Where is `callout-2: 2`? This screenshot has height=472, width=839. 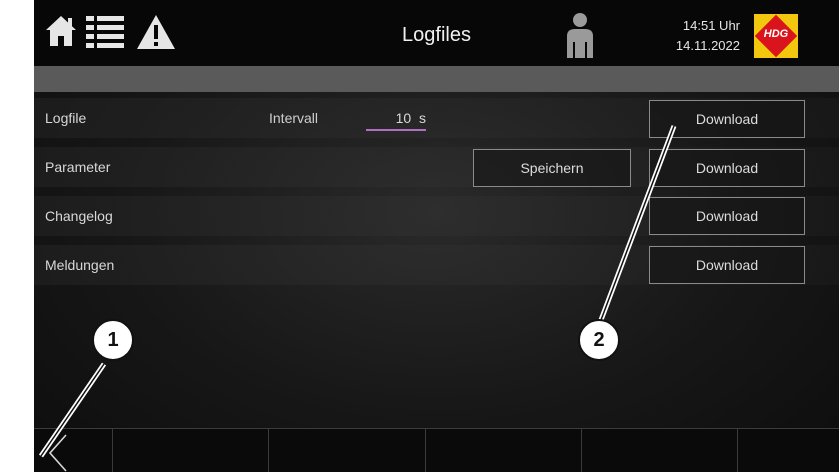 callout-2: 2 is located at coordinates (599, 340).